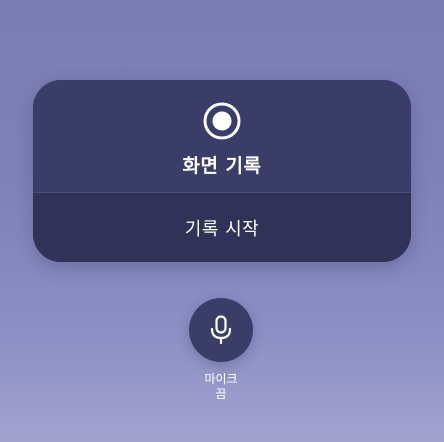 This screenshot has width=444, height=442. What do you see at coordinates (221, 394) in the screenshot?
I see `microphone-label-line2: 끔` at bounding box center [221, 394].